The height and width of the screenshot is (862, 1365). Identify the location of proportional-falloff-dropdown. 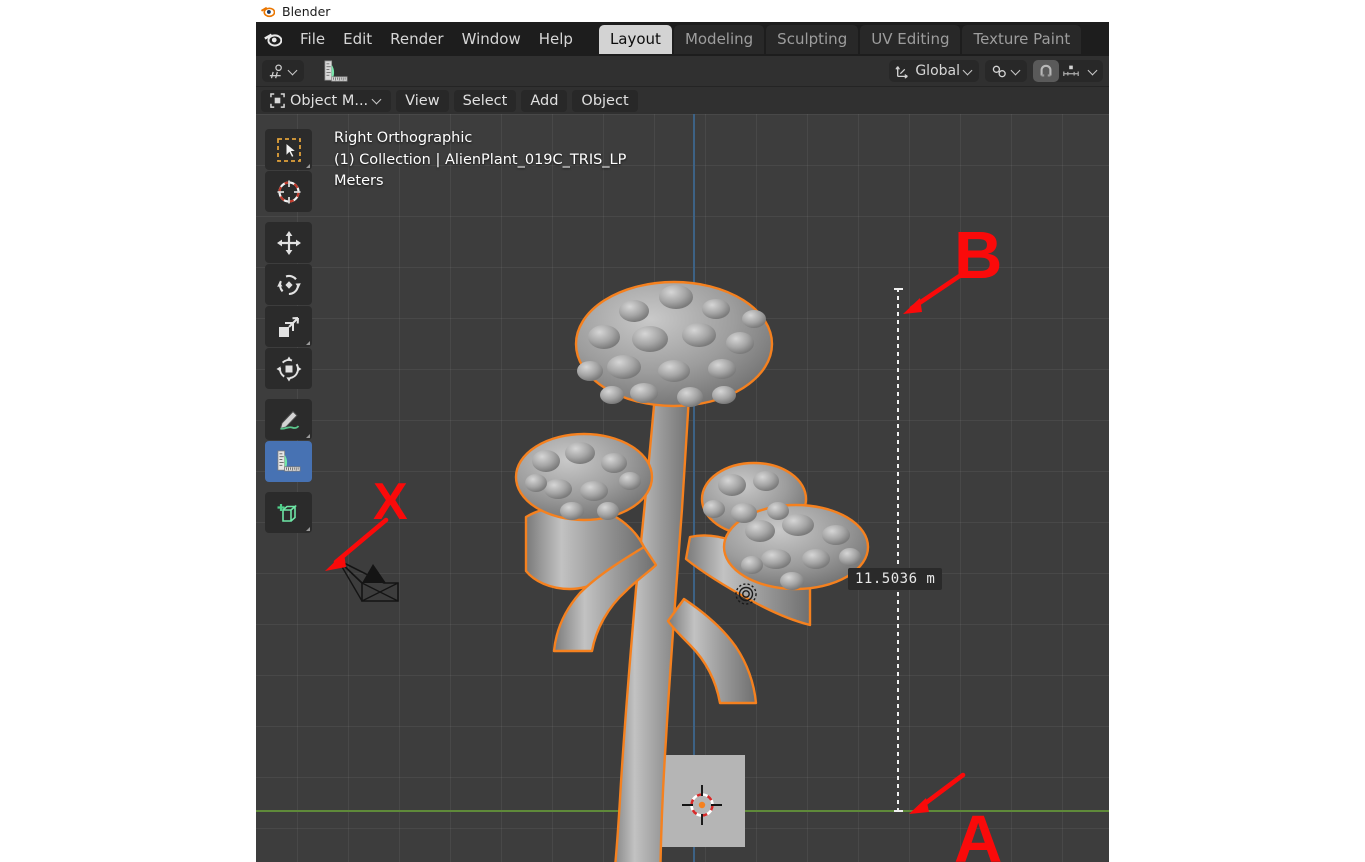
(1093, 71).